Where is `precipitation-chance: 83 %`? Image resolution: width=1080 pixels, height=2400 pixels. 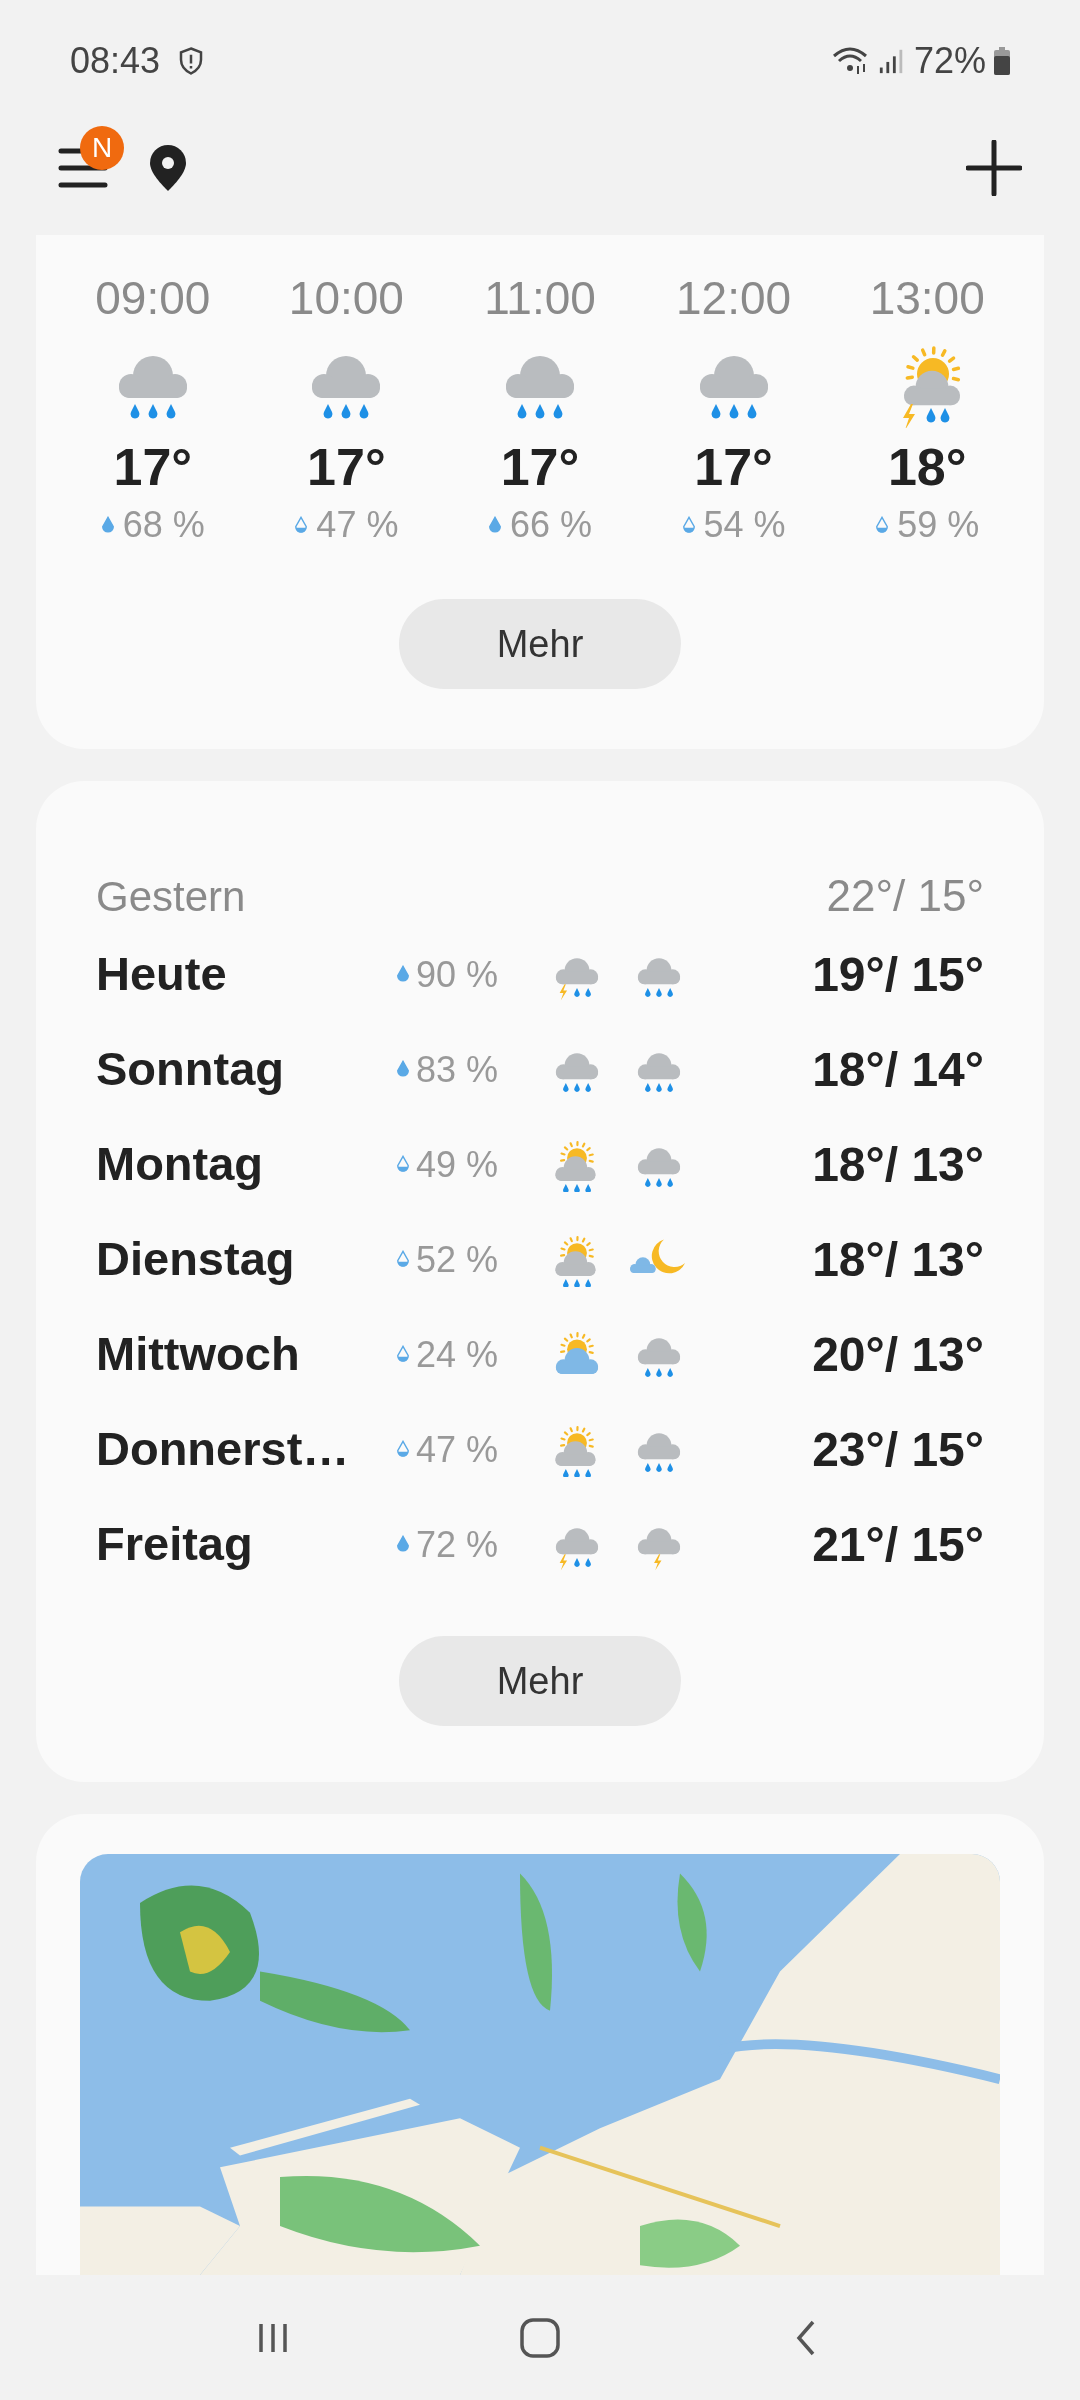
precipitation-chance: 83 % is located at coordinates (457, 1069).